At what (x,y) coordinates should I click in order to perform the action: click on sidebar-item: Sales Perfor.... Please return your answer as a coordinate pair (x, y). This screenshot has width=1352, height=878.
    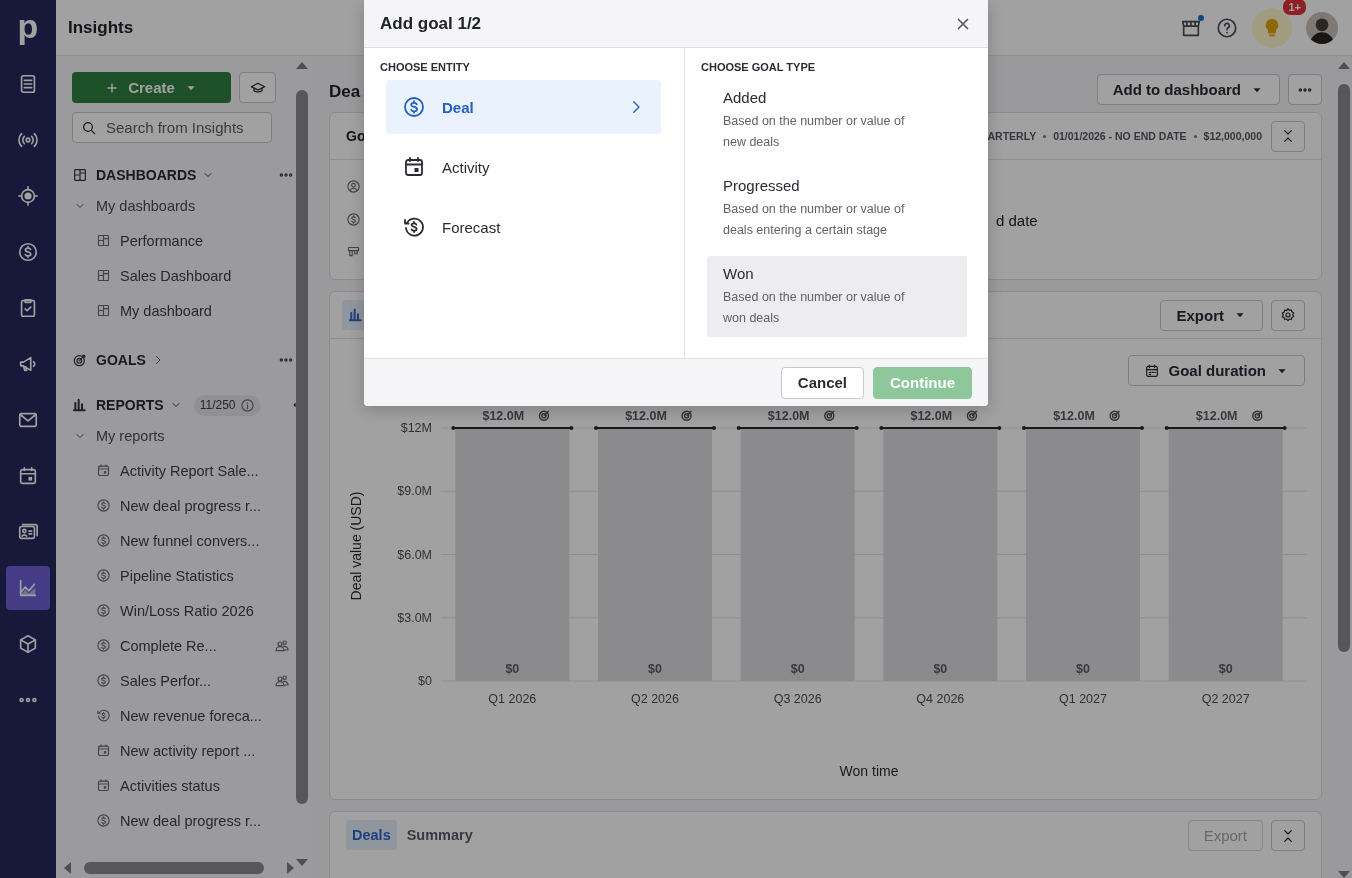
    Looking at the image, I should click on (166, 680).